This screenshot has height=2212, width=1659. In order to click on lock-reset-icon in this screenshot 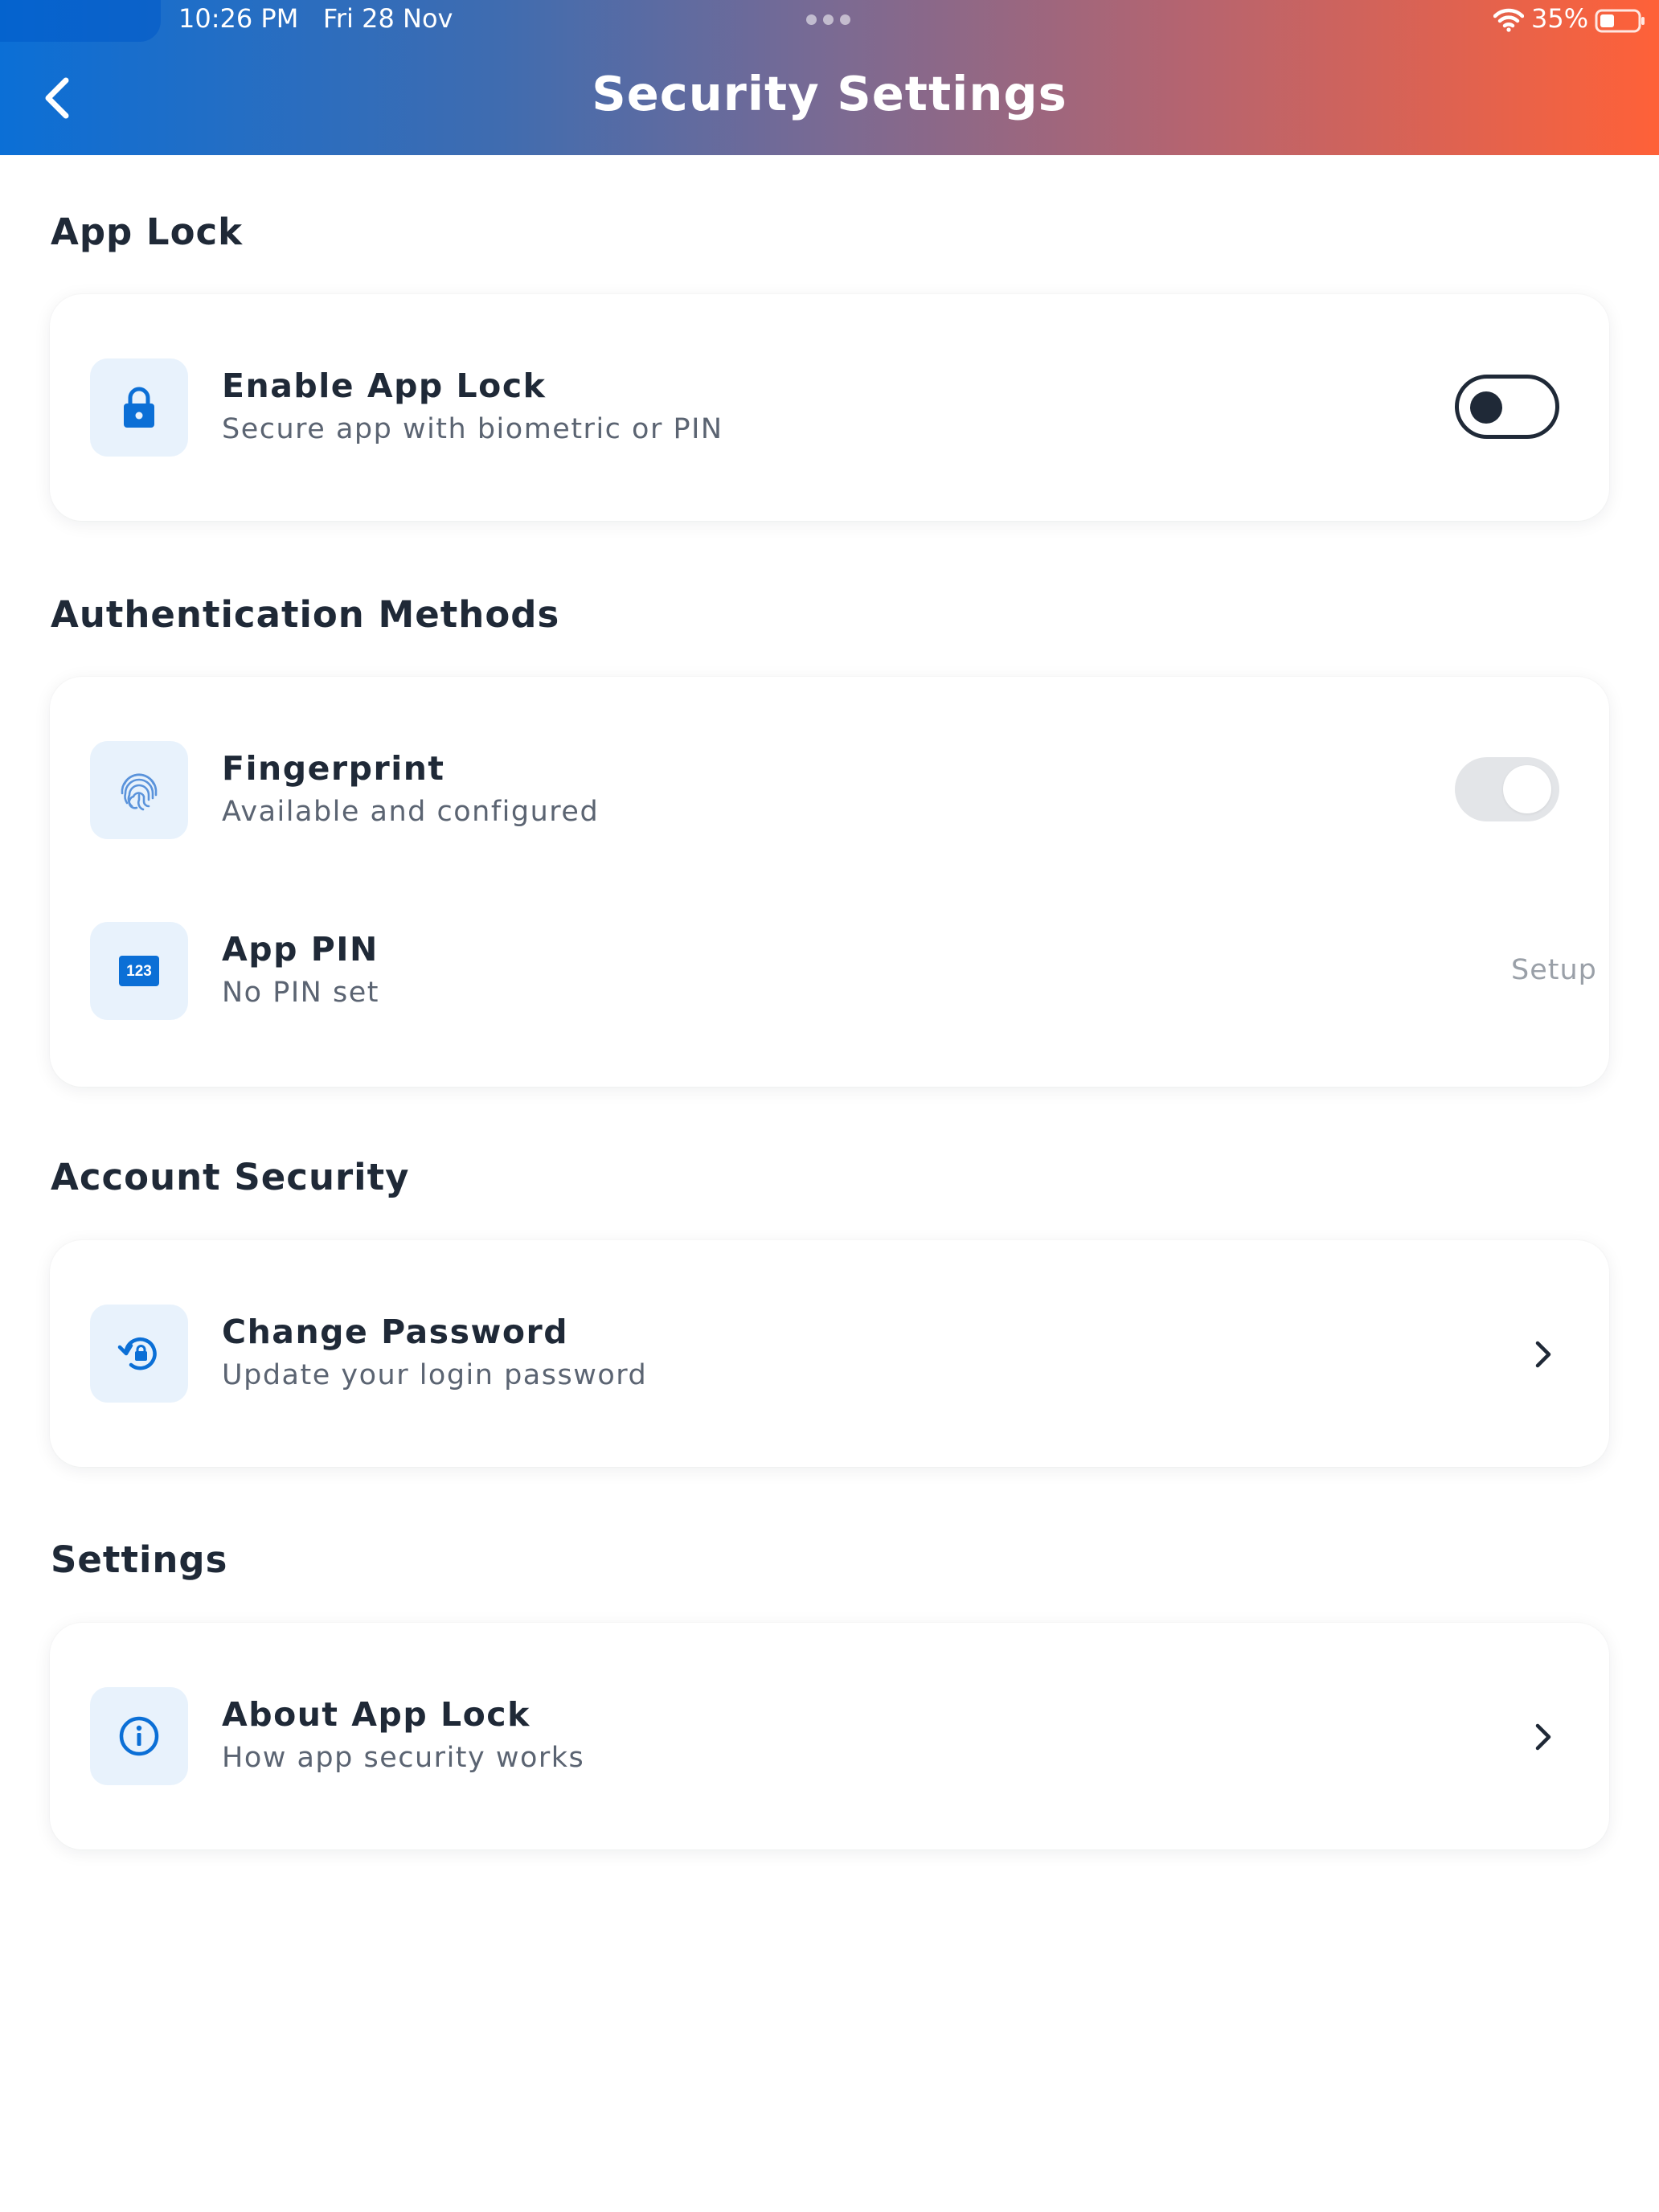, I will do `click(139, 1354)`.